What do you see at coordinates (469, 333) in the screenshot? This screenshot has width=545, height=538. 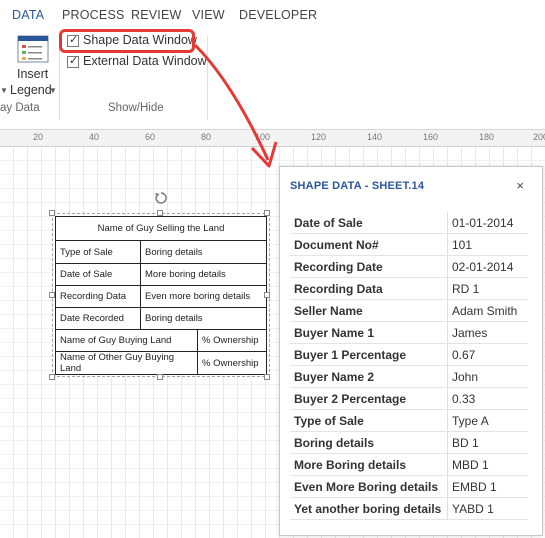 I see `shape-data-value: James` at bounding box center [469, 333].